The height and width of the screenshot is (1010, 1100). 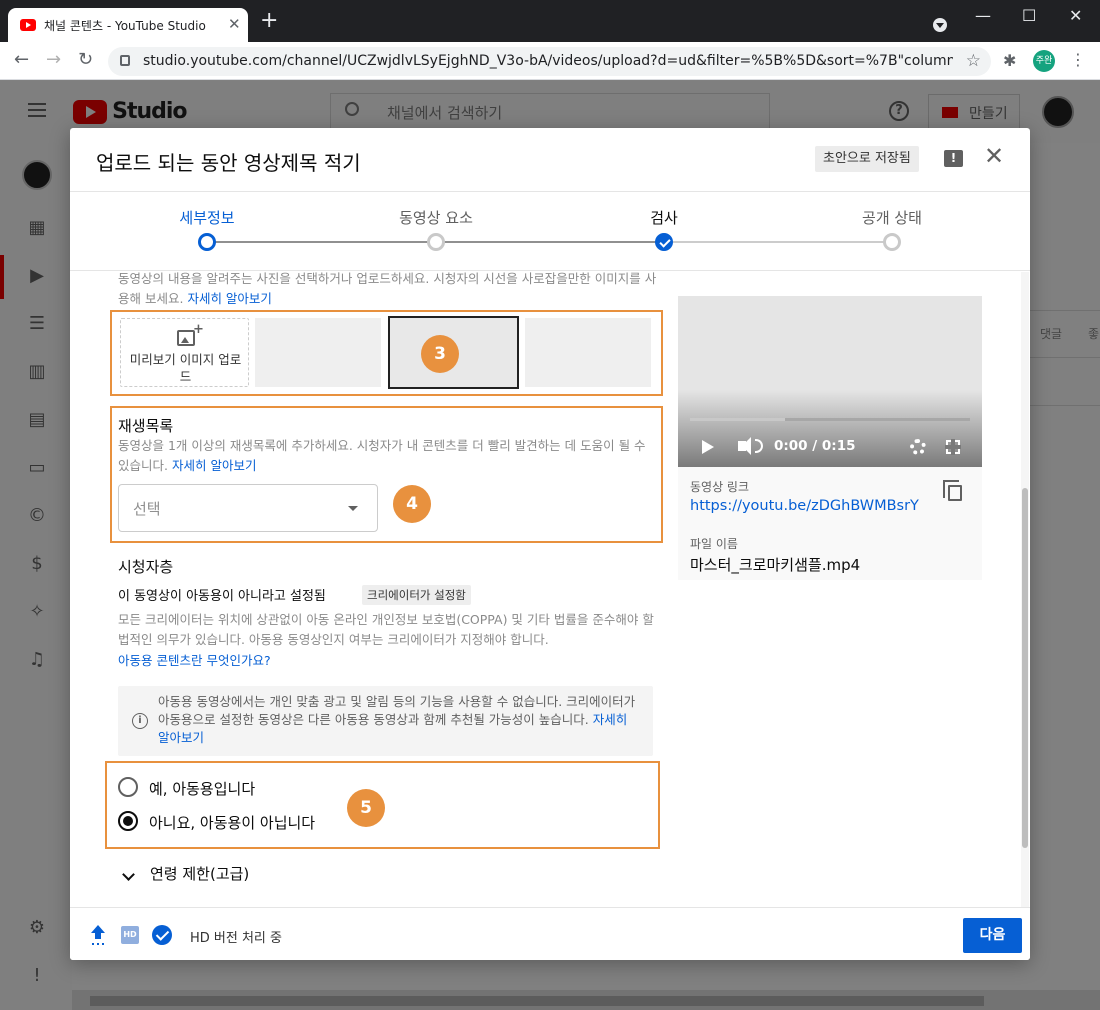 What do you see at coordinates (953, 447) in the screenshot?
I see `fullscreen-icon` at bounding box center [953, 447].